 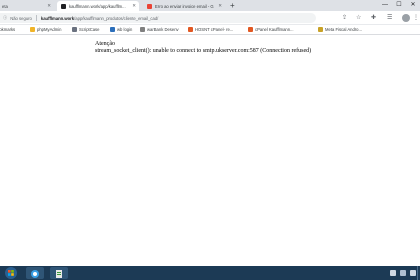 I want to click on tab-1: kaufflmann.work/app/kaufflm... ✕, so click(x=98, y=6).